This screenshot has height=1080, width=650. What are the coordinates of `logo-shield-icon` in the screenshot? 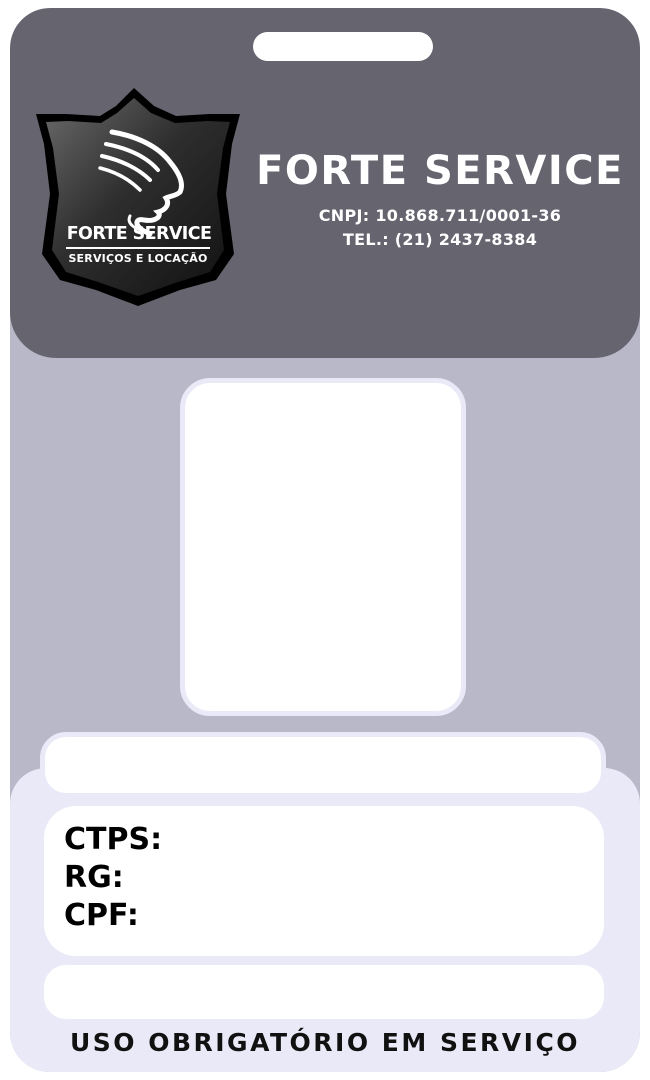 It's located at (138, 197).